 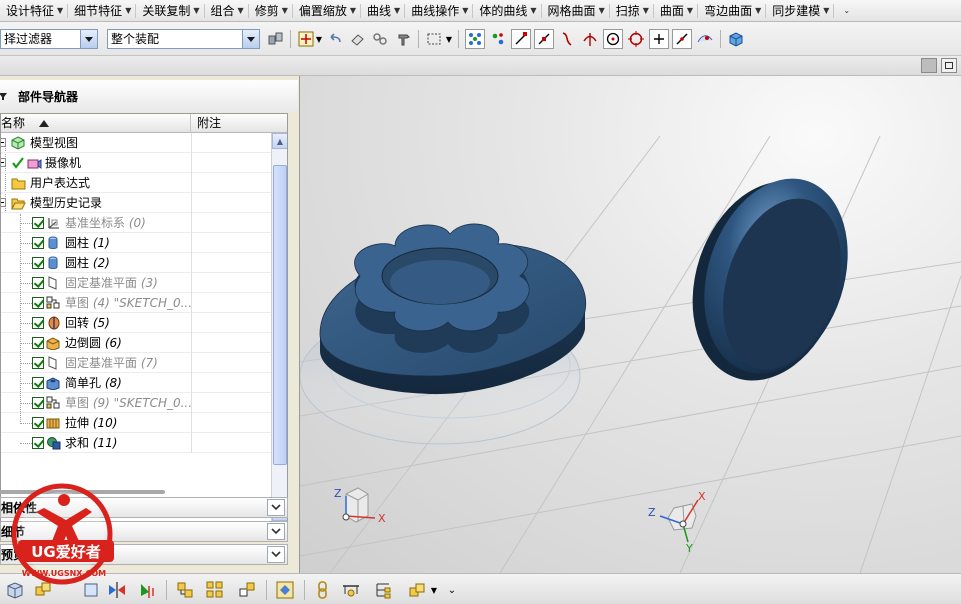 I want to click on menu-body-curve: 体的曲线 ▼, so click(x=506, y=11).